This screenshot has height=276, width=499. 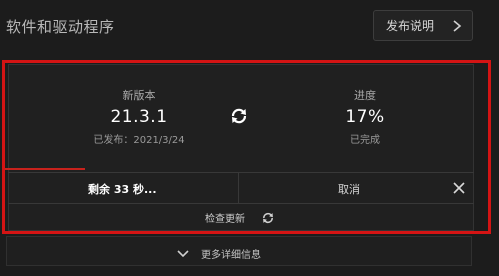 What do you see at coordinates (238, 188) in the screenshot?
I see `action-divider` at bounding box center [238, 188].